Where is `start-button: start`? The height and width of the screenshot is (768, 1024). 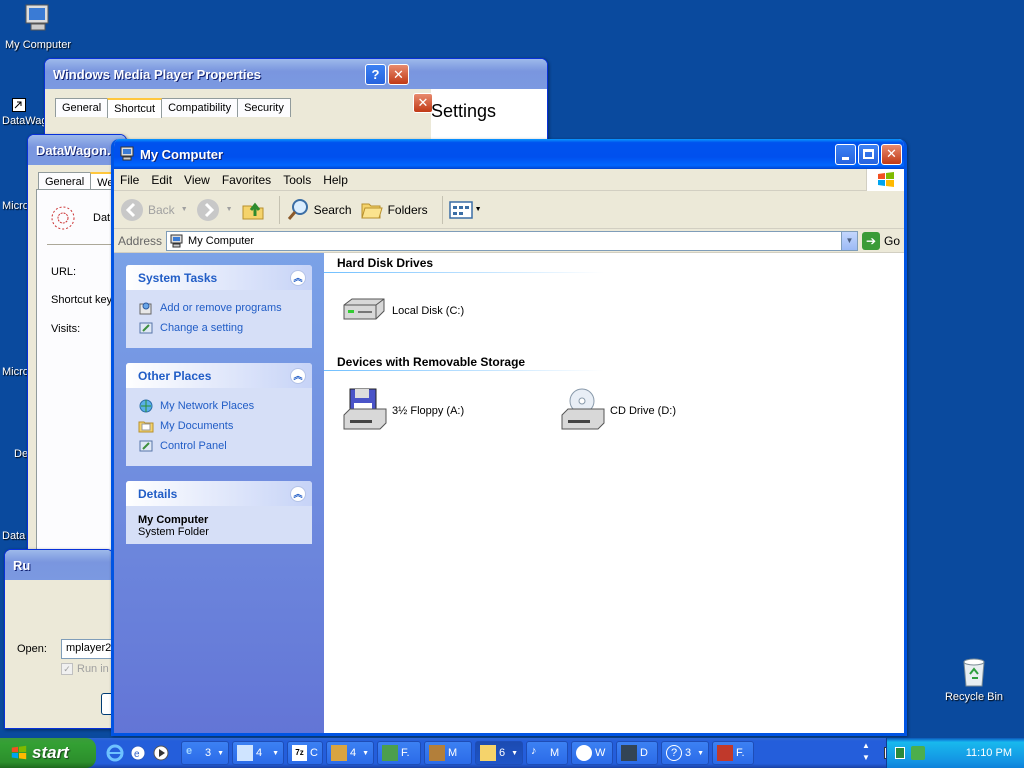
start-button: start is located at coordinates (48, 753).